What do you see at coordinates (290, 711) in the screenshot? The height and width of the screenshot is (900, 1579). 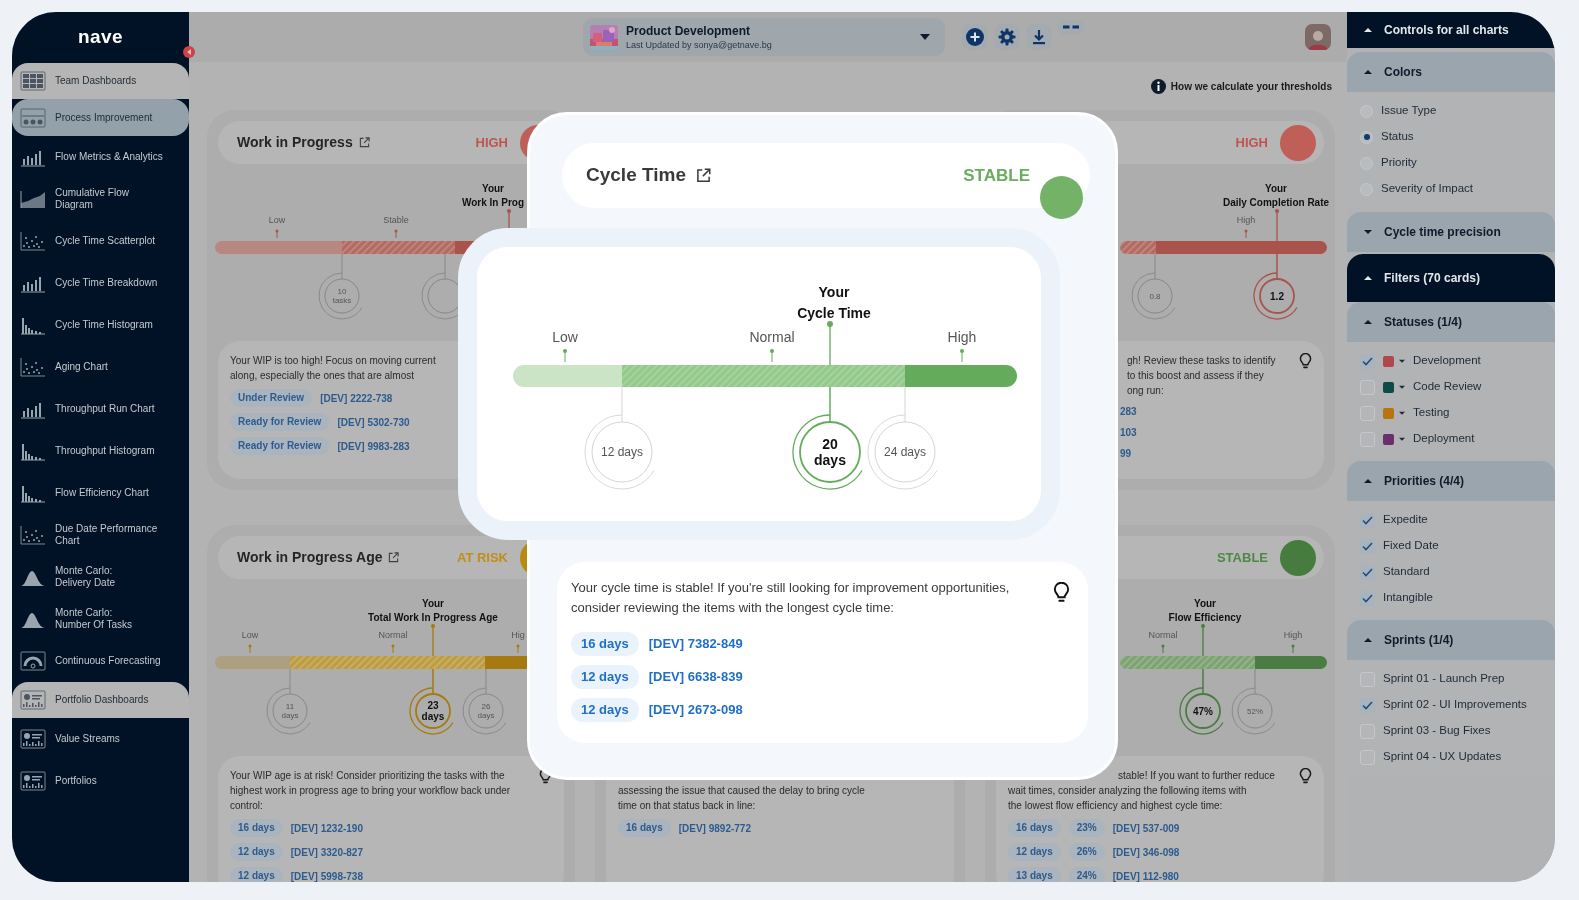 I see `marker-value: 11 days` at bounding box center [290, 711].